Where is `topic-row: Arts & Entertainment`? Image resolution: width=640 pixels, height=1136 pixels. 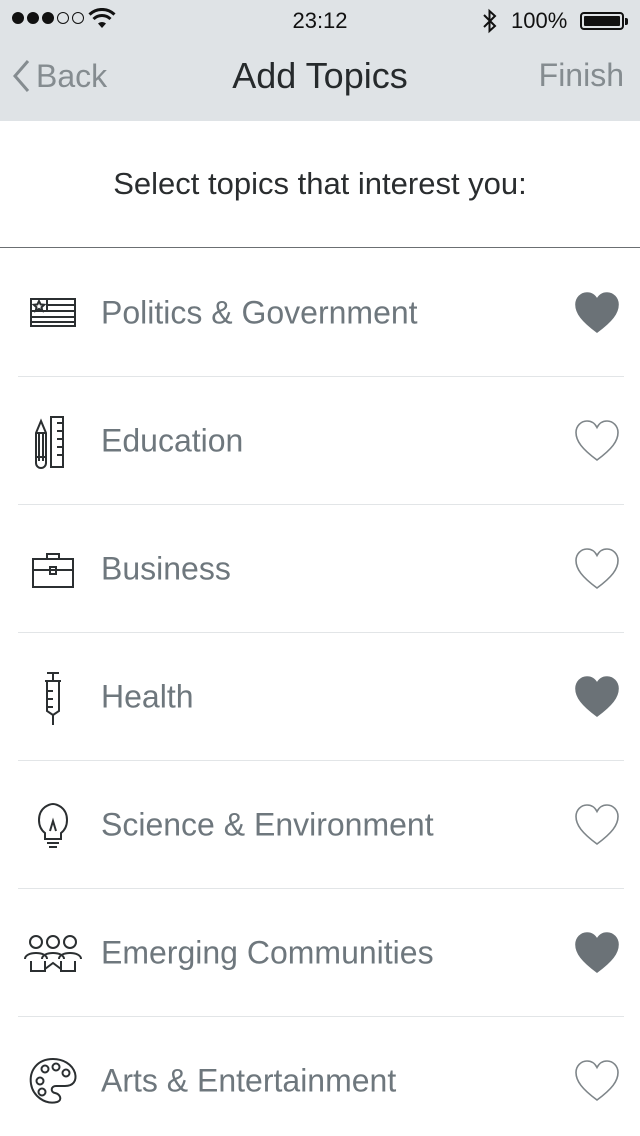
topic-row: Arts & Entertainment is located at coordinates (320, 1076).